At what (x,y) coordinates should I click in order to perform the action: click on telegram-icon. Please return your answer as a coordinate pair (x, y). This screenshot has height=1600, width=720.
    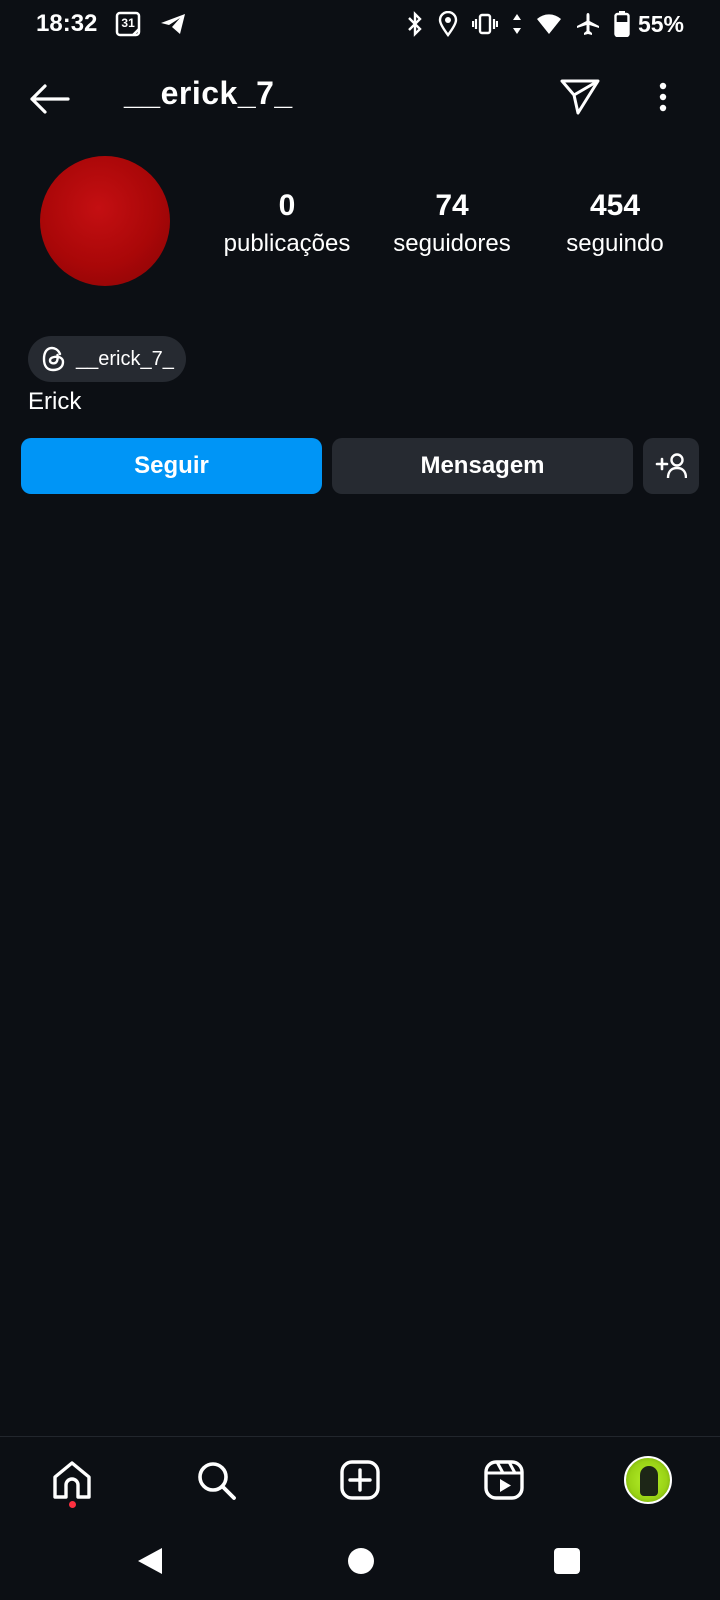
    Looking at the image, I should click on (173, 24).